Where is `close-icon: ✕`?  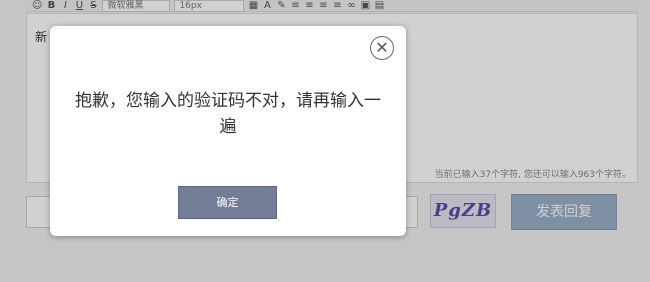
close-icon: ✕ is located at coordinates (382, 48).